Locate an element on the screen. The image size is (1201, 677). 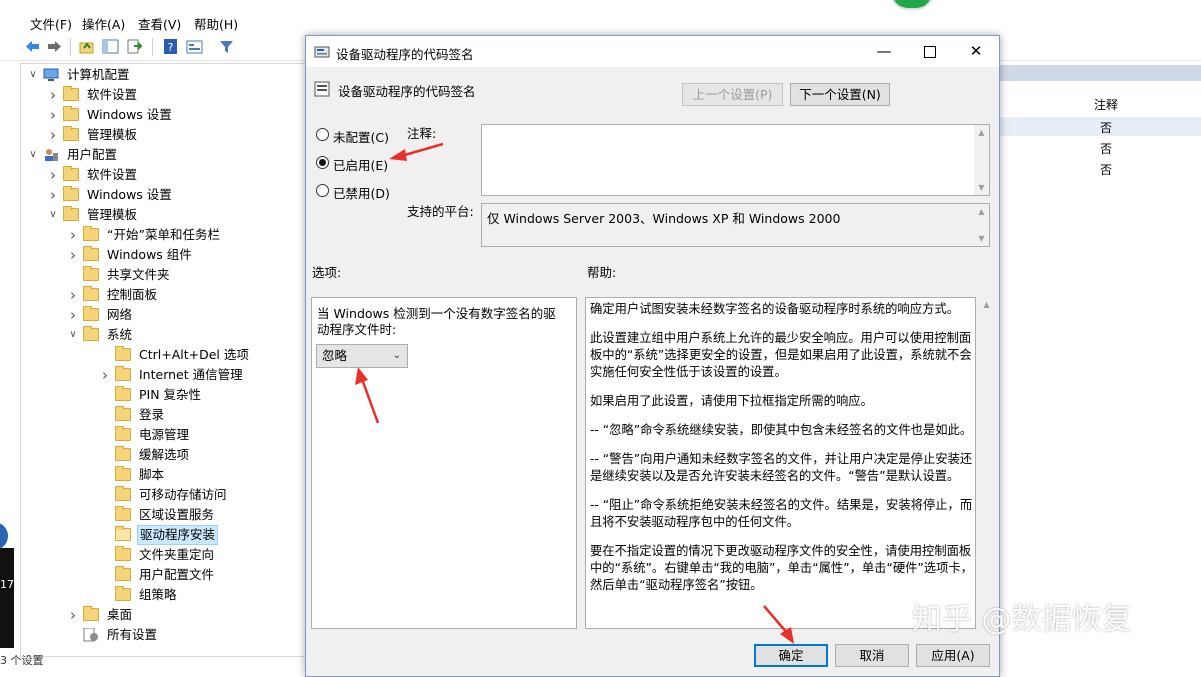
tree-node: ∨ 系统 is located at coordinates (162, 335).